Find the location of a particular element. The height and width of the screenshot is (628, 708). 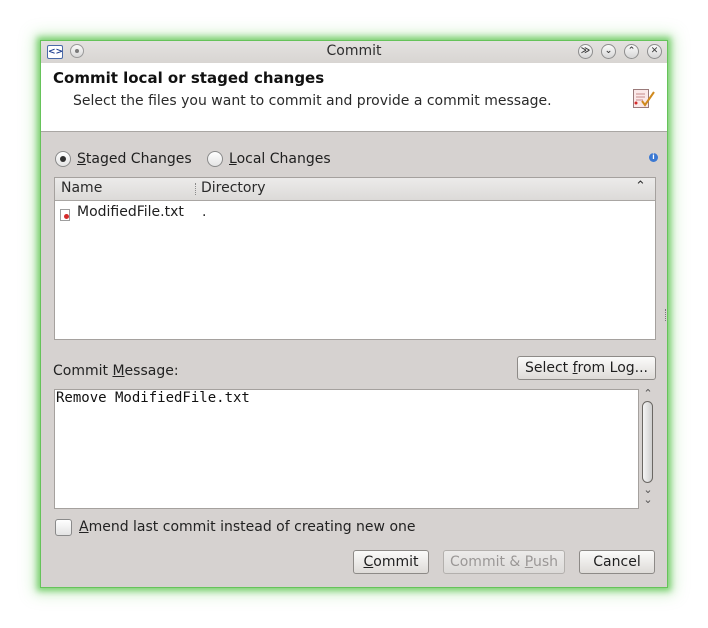

file-name: ModifiedFile.txt is located at coordinates (130, 212).